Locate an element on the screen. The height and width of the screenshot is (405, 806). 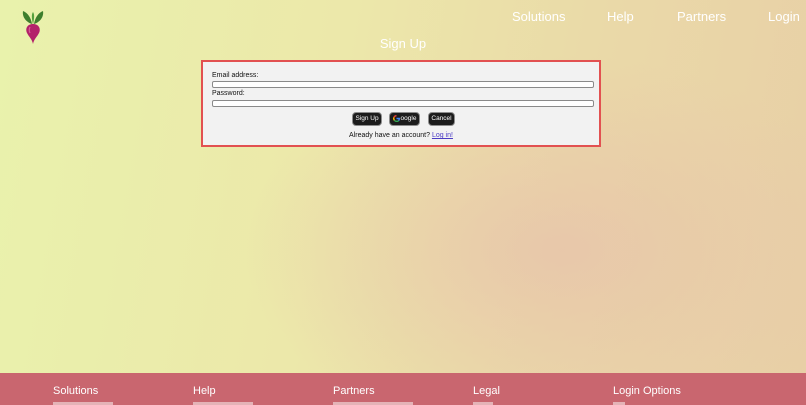
login-prompt-line: Already have an account? Log in! is located at coordinates (401, 135).